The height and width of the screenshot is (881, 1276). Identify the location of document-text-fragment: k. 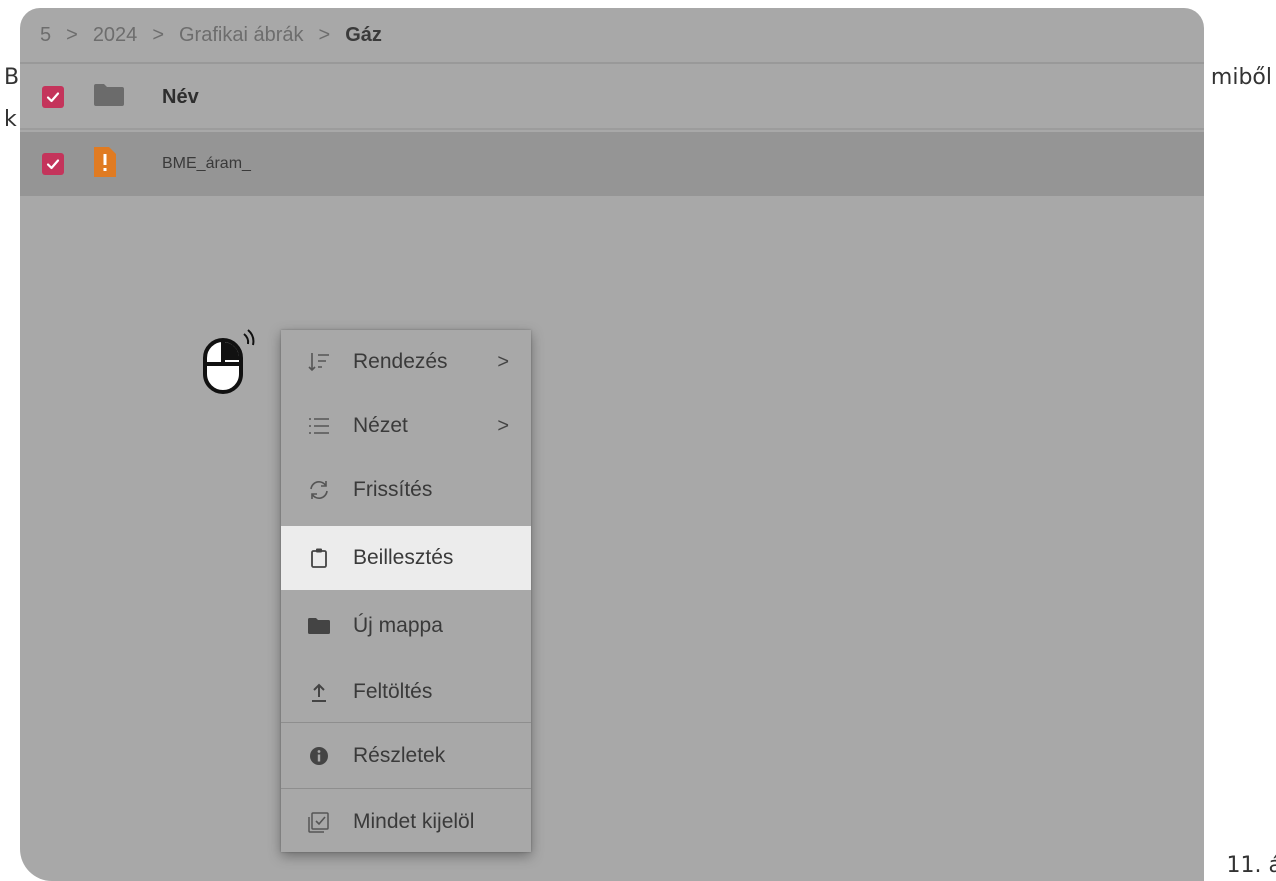
(10, 119).